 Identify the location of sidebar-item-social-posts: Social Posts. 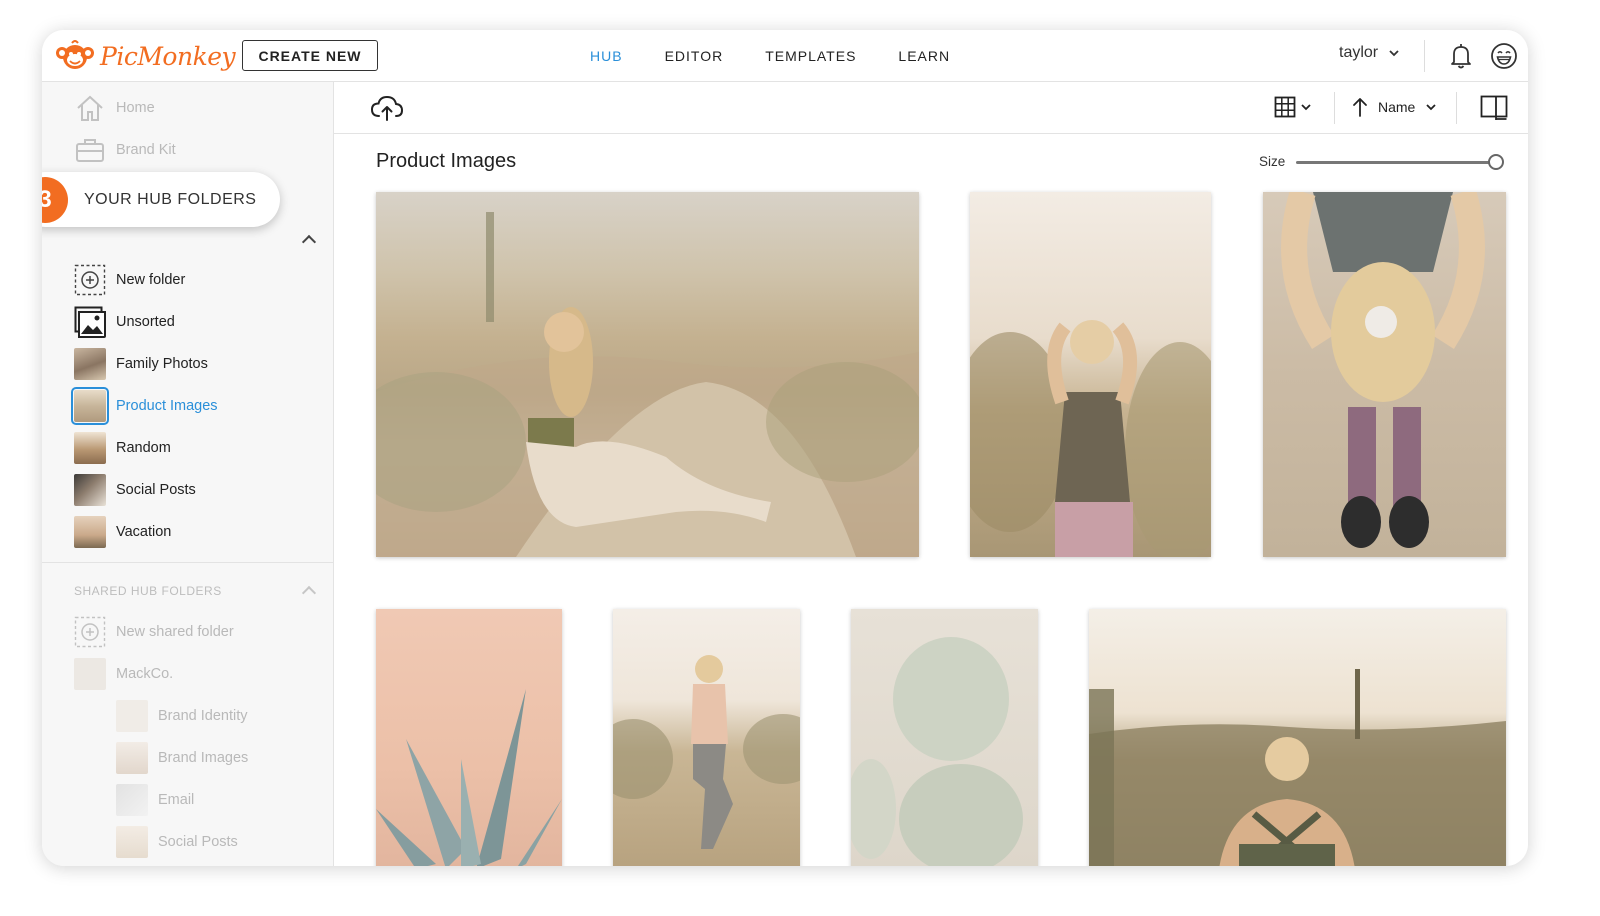
(135, 490).